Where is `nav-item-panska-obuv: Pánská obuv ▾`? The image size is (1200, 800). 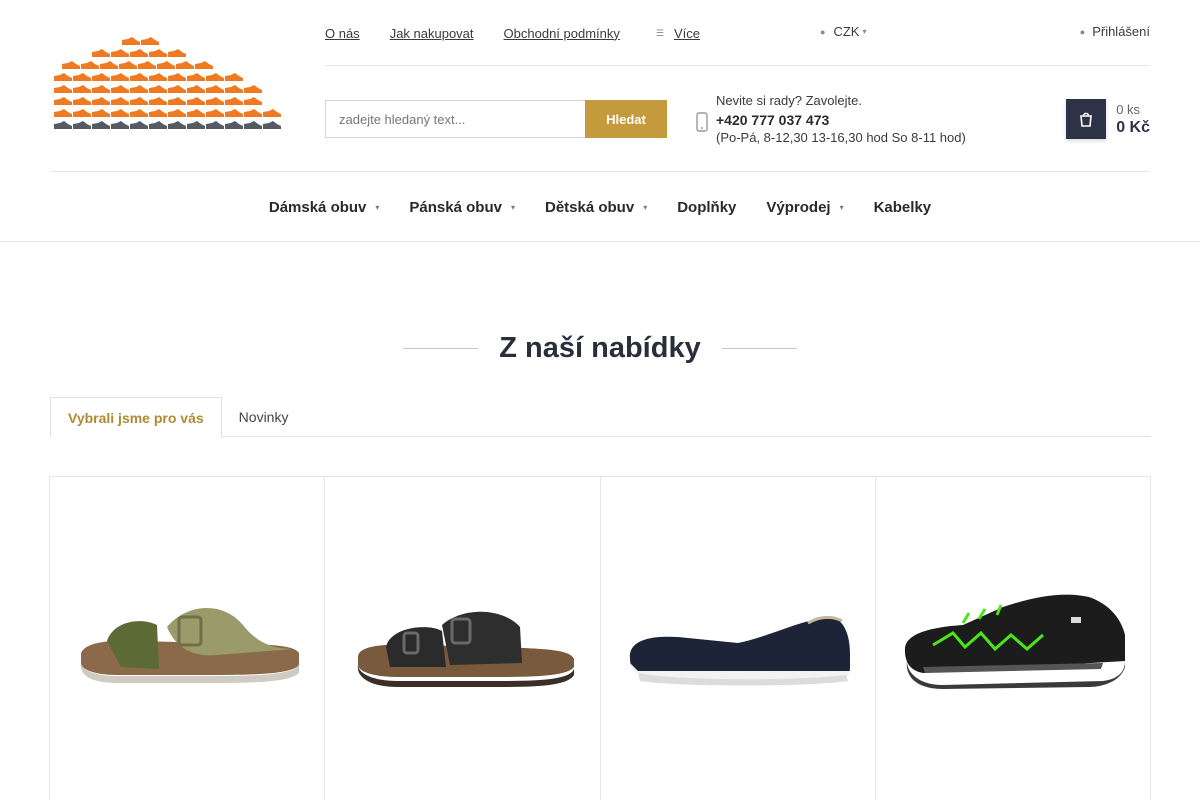 nav-item-panska-obuv: Pánská obuv ▾ is located at coordinates (462, 207).